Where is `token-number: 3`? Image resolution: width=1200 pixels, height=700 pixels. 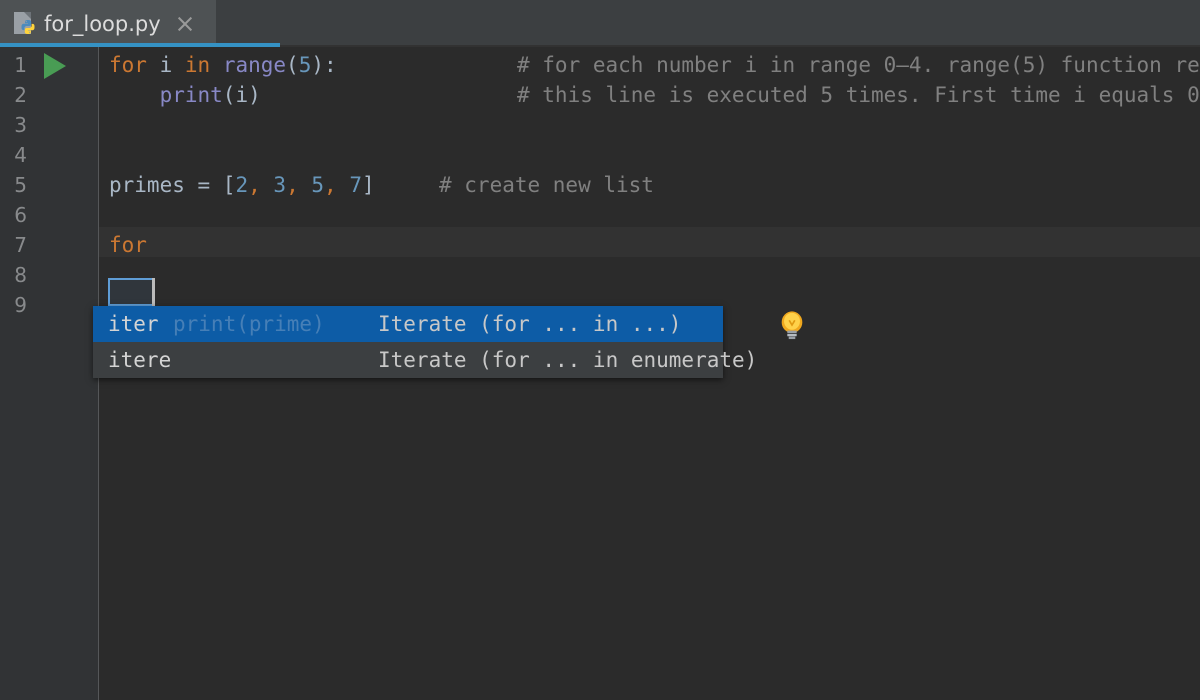
token-number: 3 is located at coordinates (280, 185).